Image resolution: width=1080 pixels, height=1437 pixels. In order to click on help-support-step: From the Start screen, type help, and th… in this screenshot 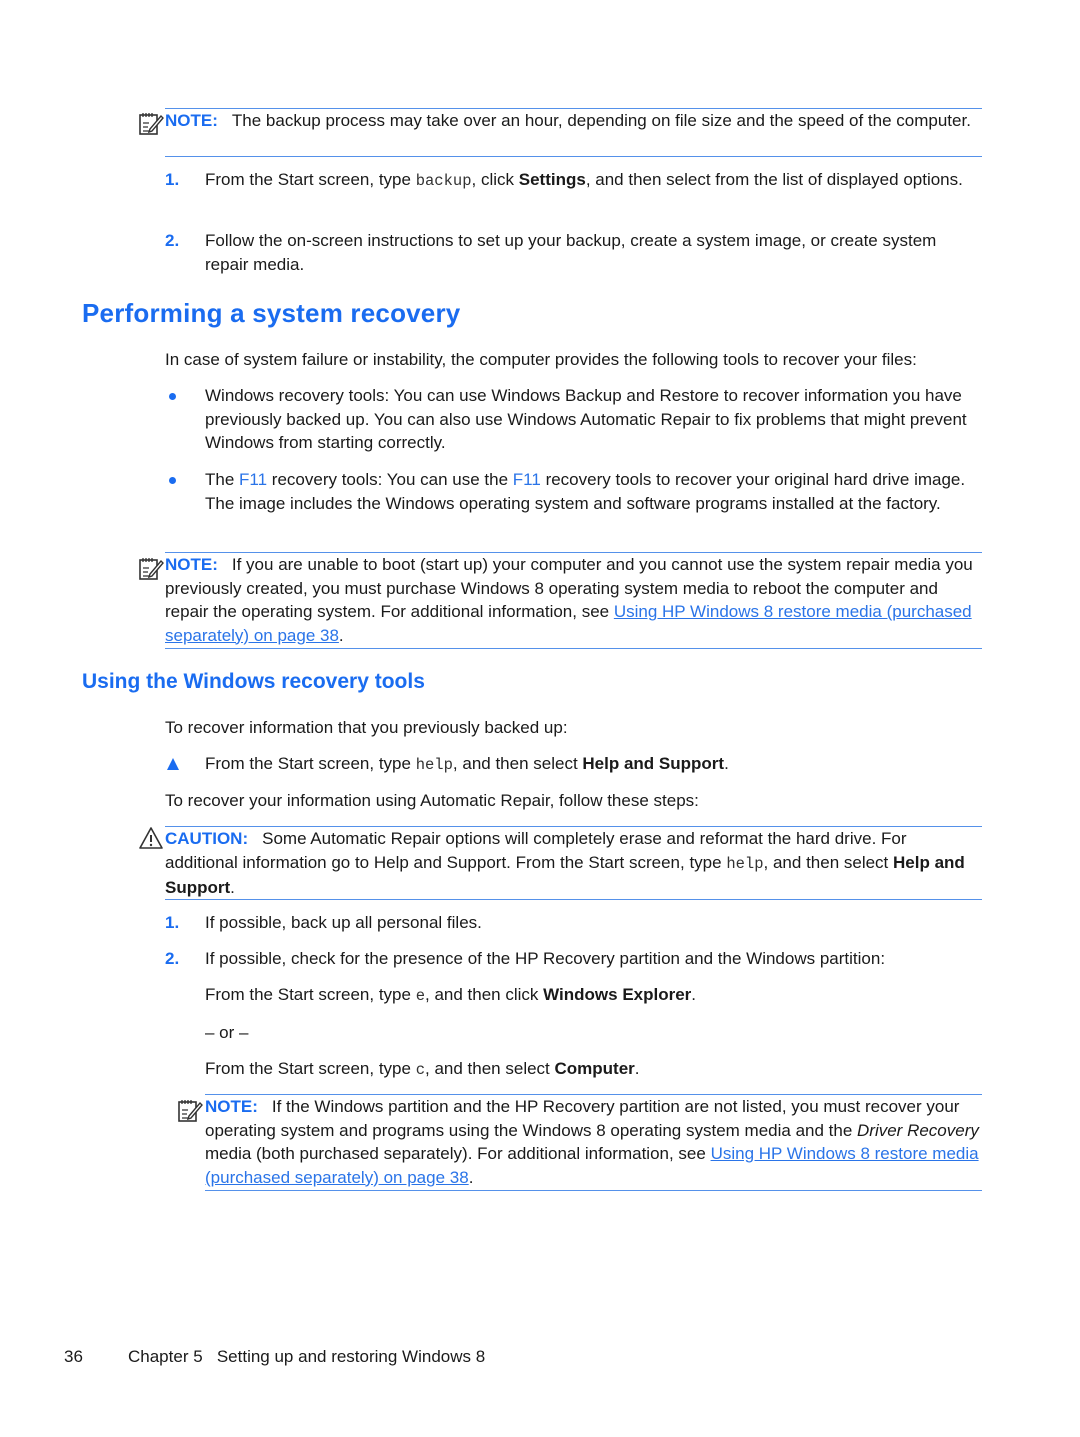, I will do `click(467, 764)`.